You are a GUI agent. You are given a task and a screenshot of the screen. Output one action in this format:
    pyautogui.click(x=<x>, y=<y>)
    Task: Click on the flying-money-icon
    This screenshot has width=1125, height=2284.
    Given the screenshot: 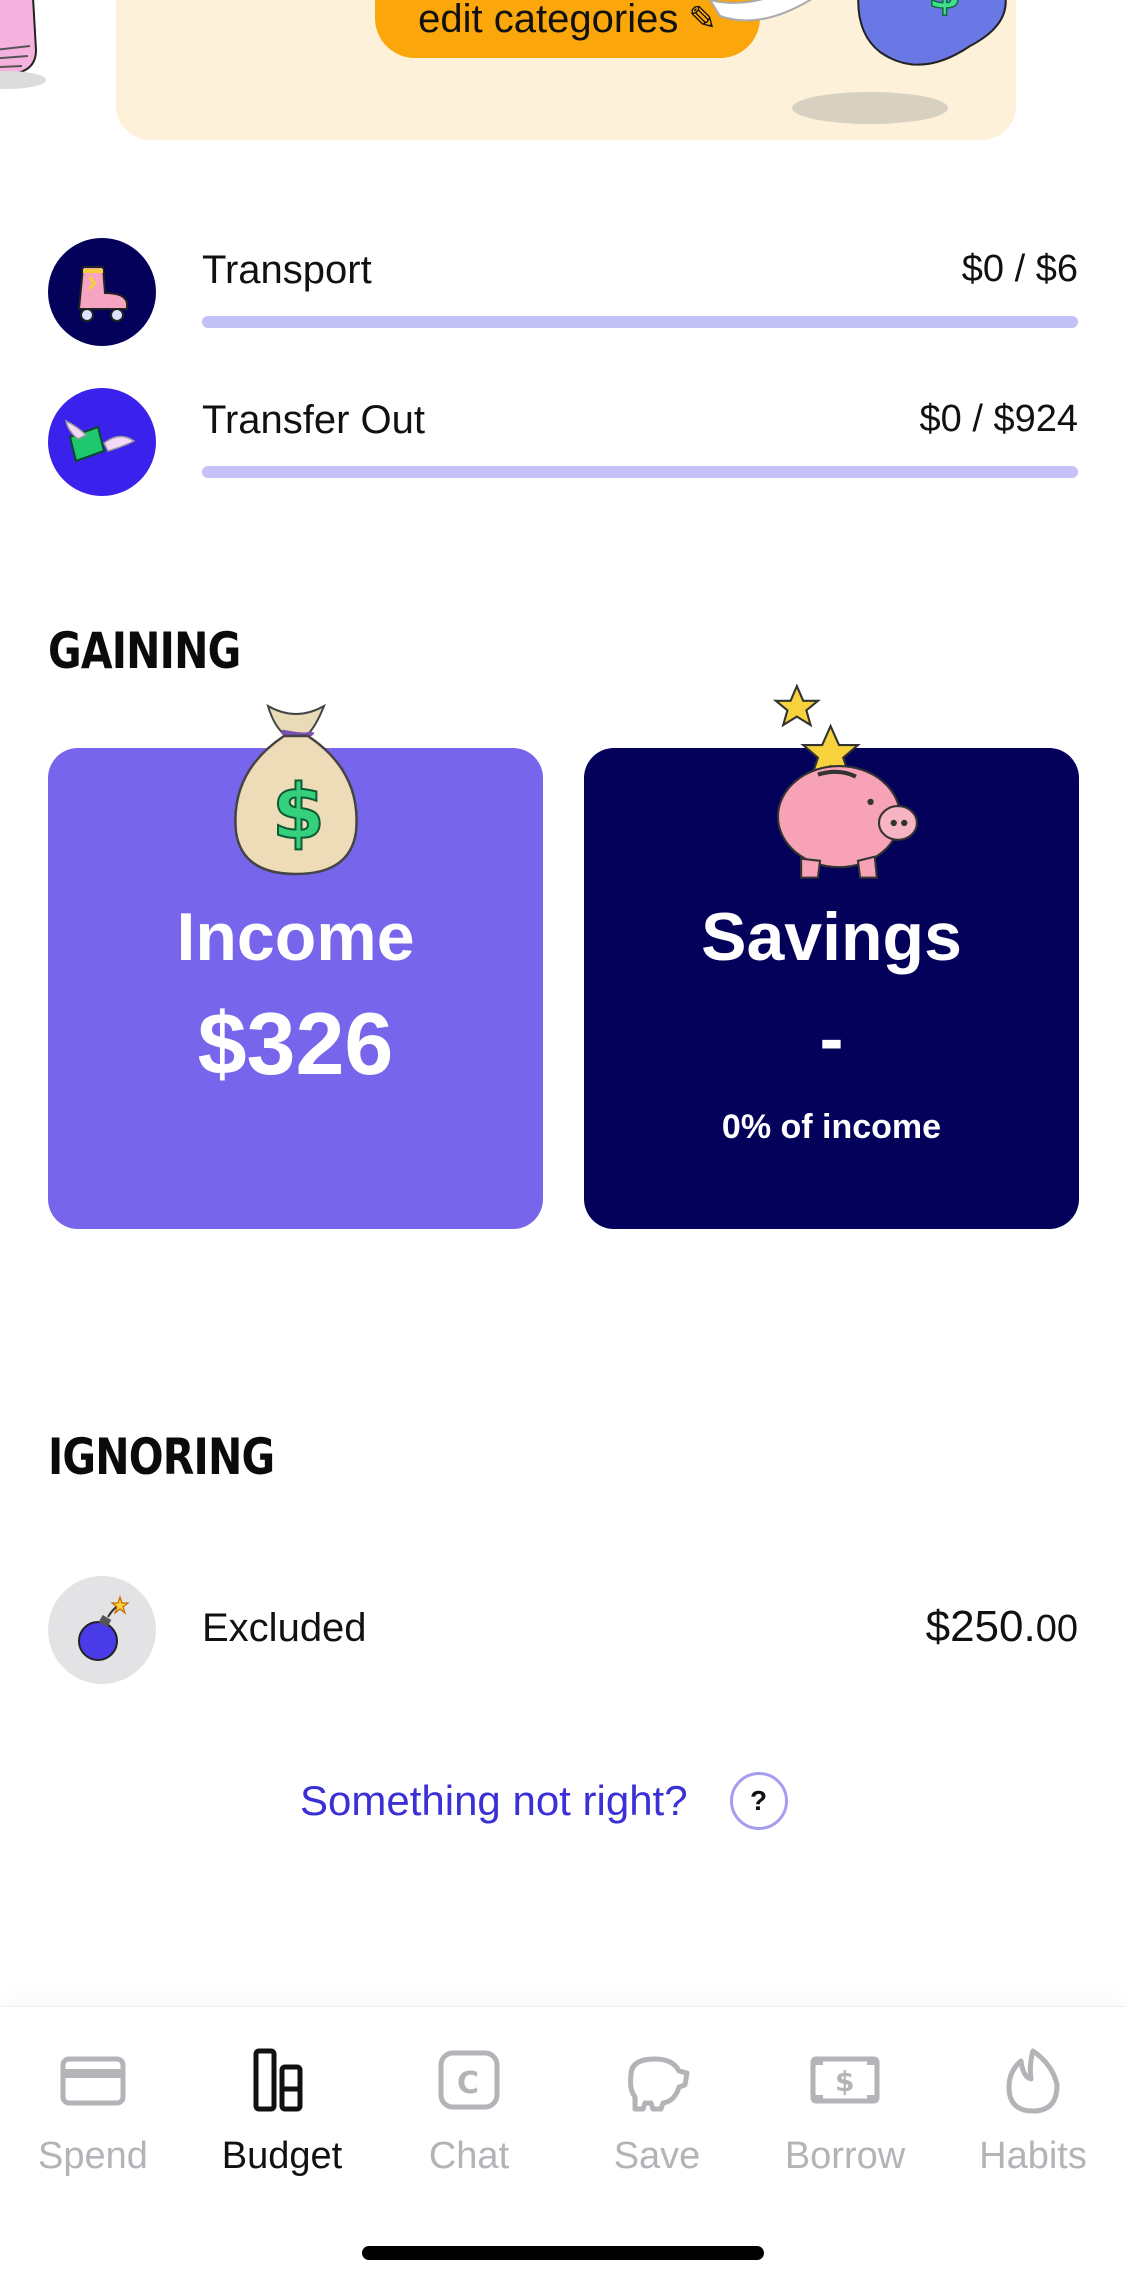 What is the action you would take?
    pyautogui.click(x=100, y=441)
    